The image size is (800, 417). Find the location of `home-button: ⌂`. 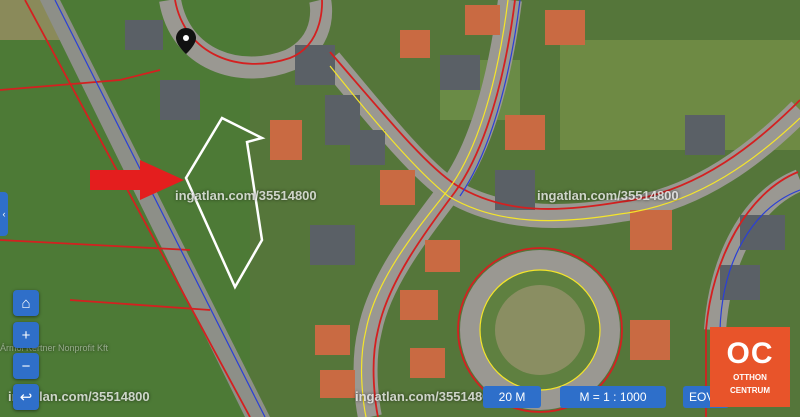

home-button: ⌂ is located at coordinates (26, 303).